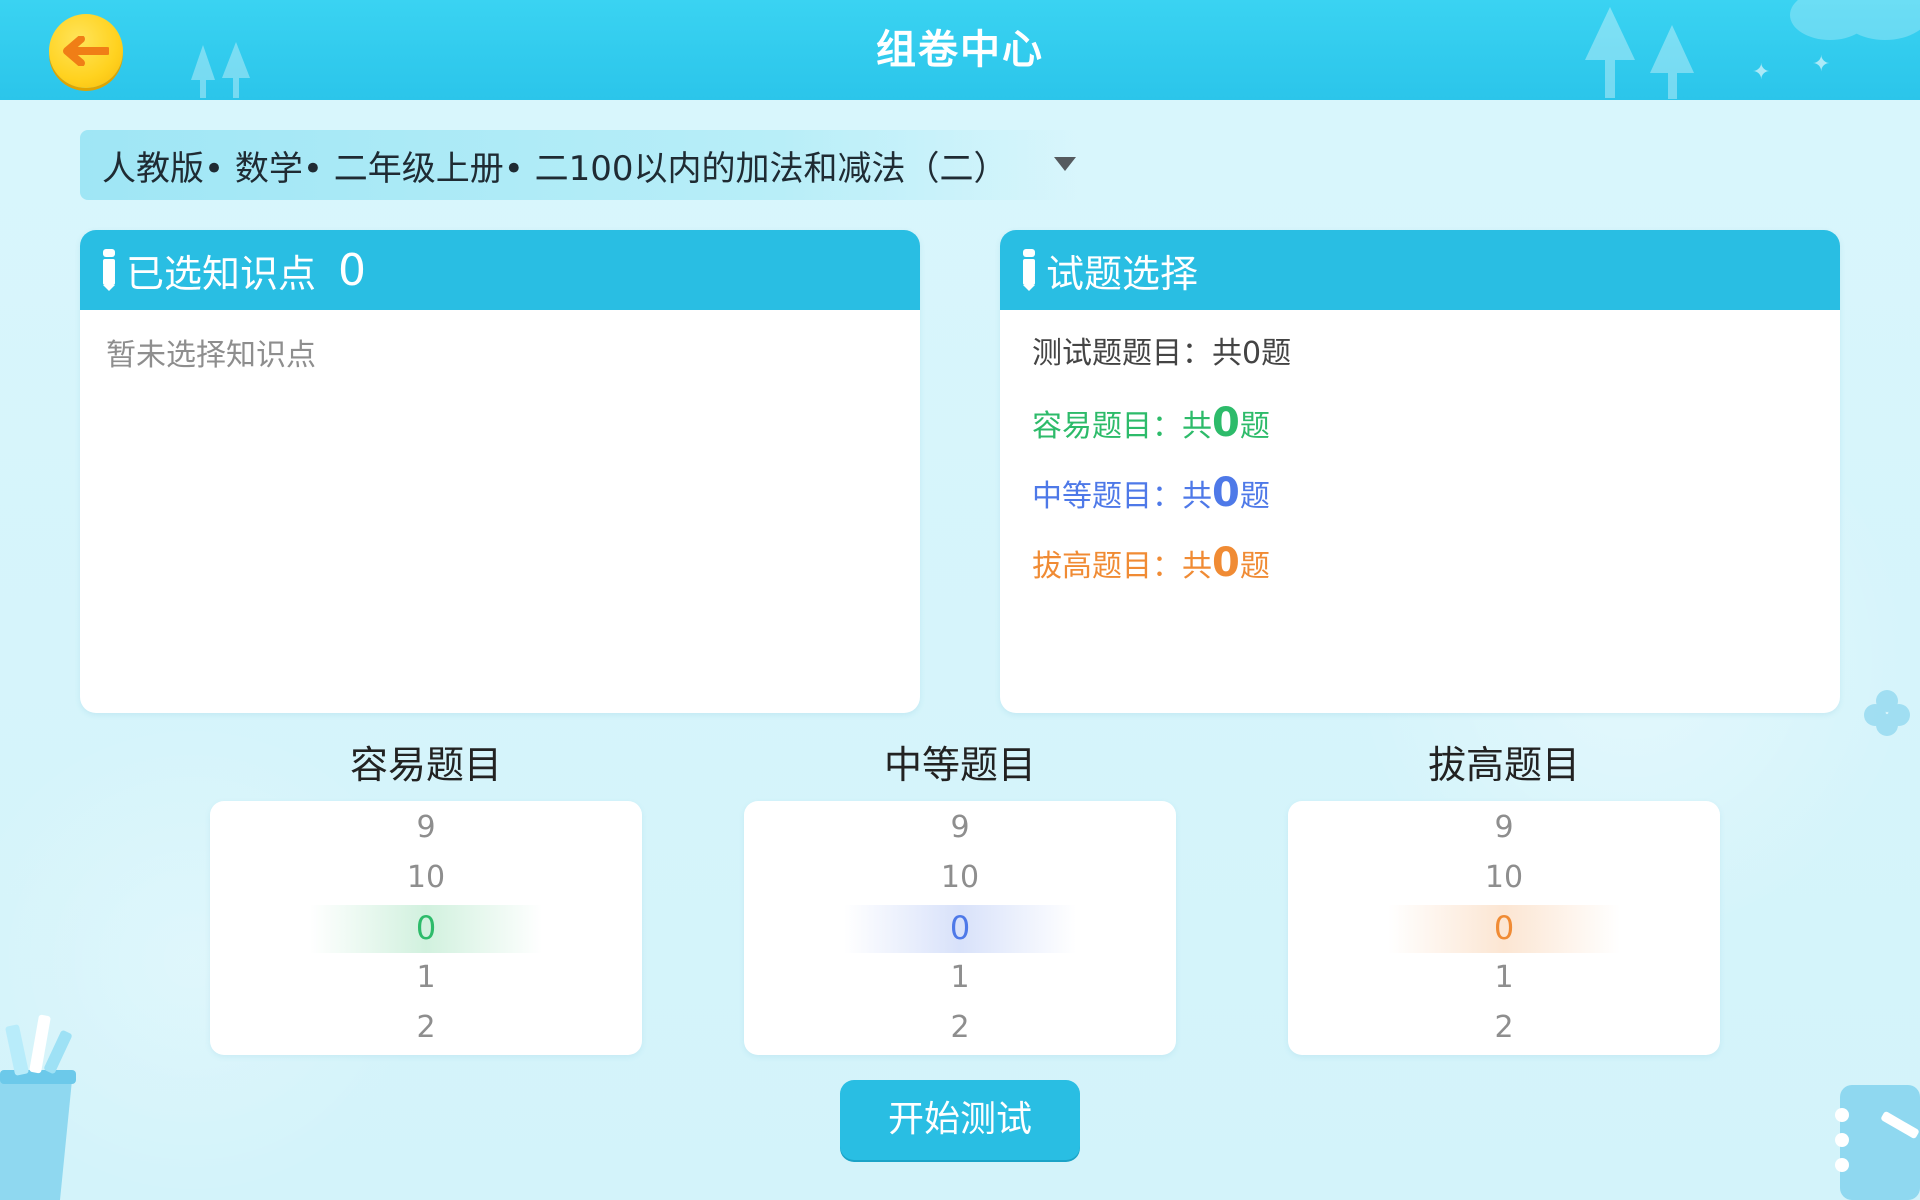 The height and width of the screenshot is (1200, 1920). I want to click on picker-title: 容易题目, so click(425, 765).